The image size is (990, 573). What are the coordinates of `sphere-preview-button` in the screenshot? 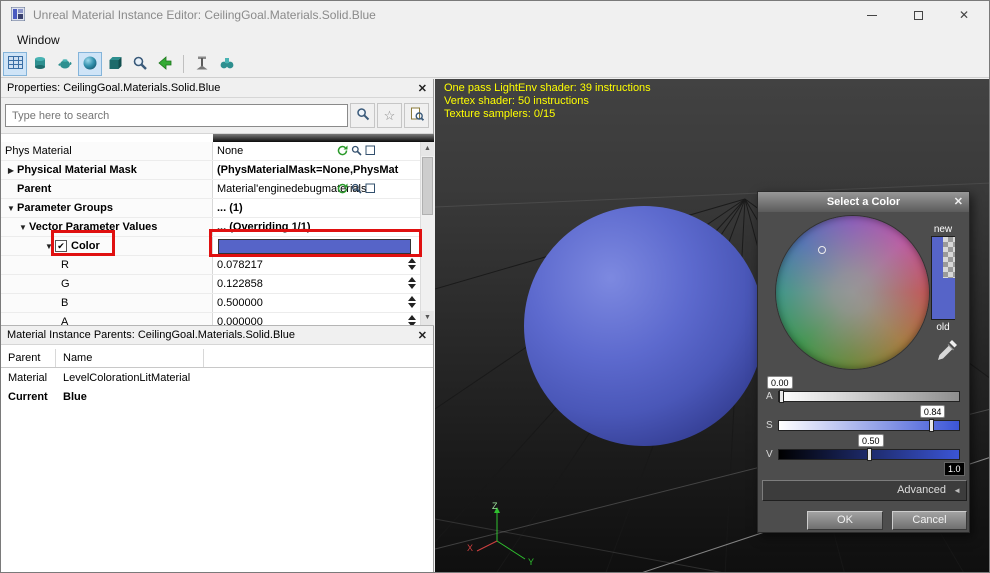 It's located at (90, 64).